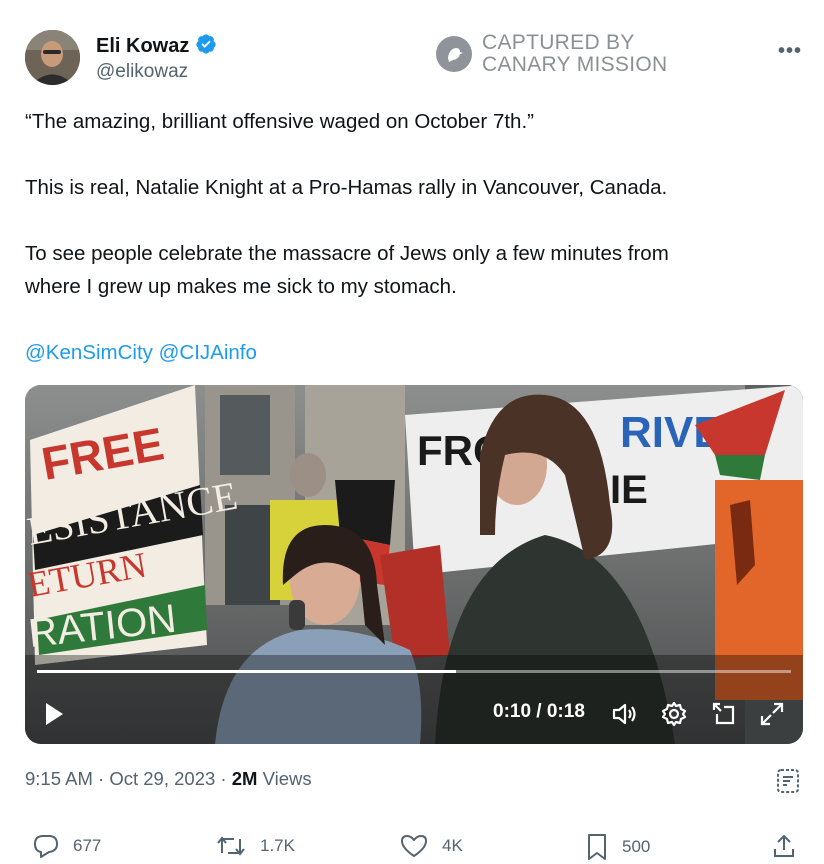 The image size is (824, 864). Describe the element at coordinates (629, 490) in the screenshot. I see `sign-right-text-3: IE` at that location.